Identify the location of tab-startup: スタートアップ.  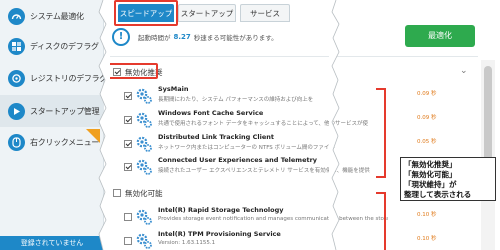
(207, 13).